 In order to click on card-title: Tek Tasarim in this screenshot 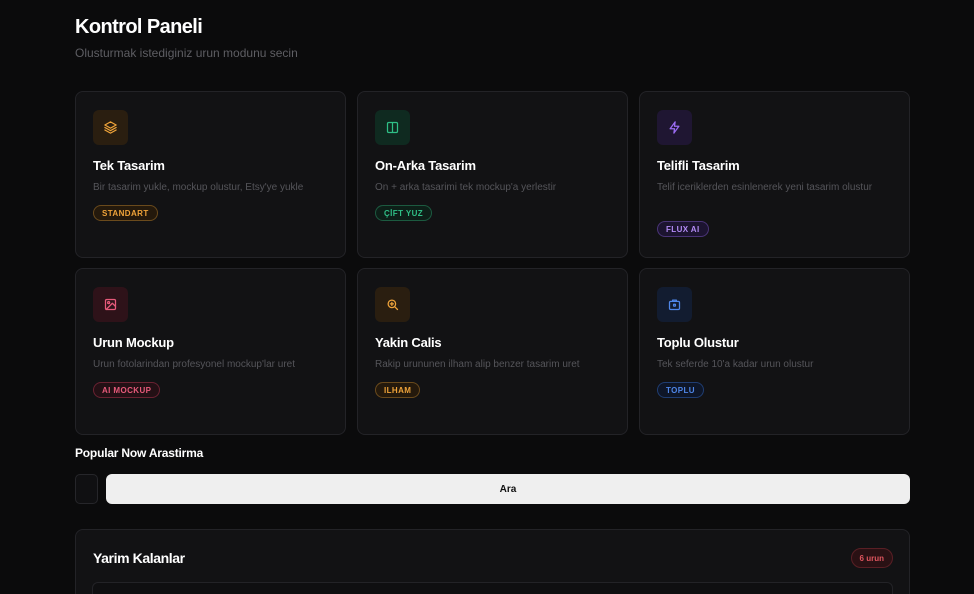, I will do `click(129, 165)`.